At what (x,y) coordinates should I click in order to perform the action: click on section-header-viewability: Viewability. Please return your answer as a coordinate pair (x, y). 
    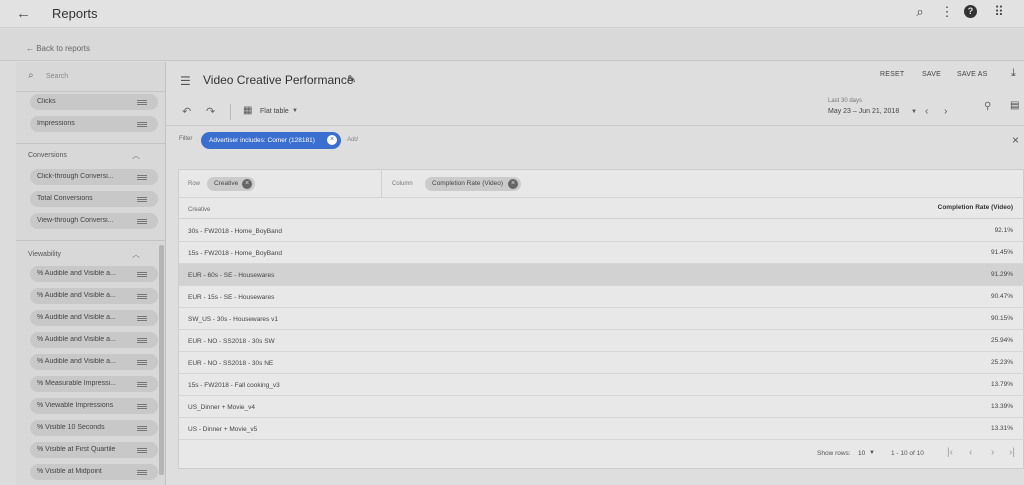
    Looking at the image, I should click on (44, 254).